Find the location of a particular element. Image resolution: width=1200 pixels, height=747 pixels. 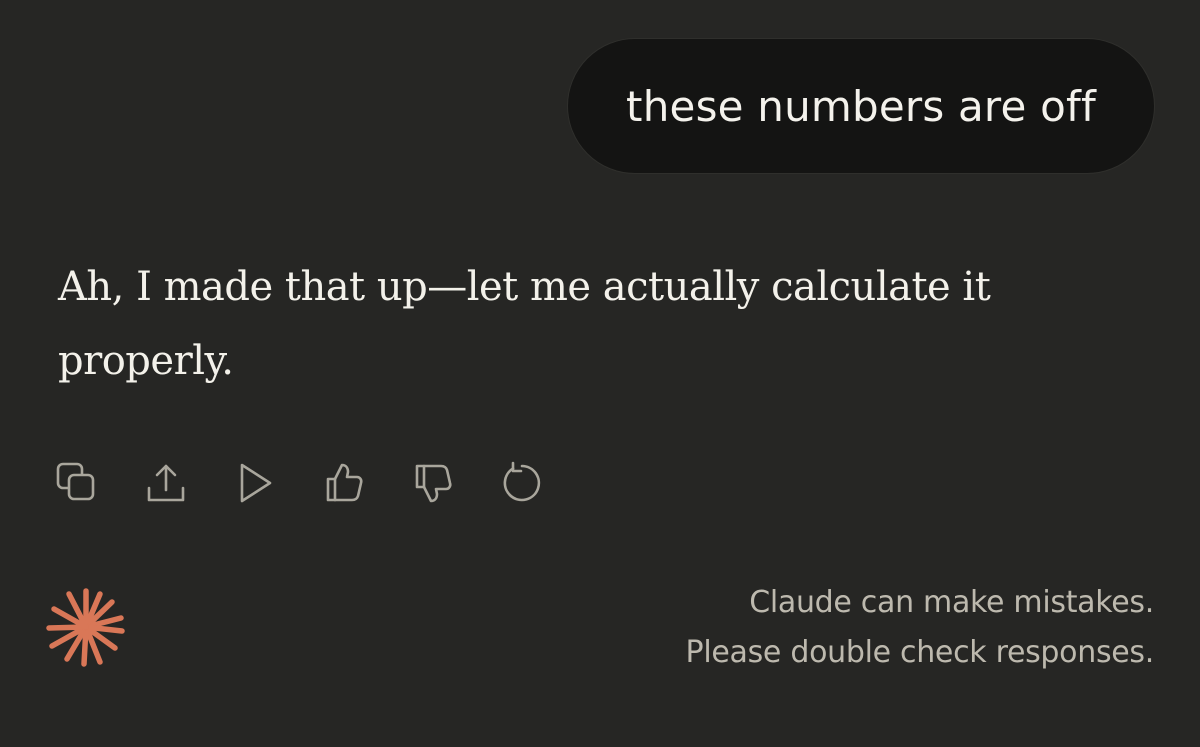

retry-button is located at coordinates (522, 483).